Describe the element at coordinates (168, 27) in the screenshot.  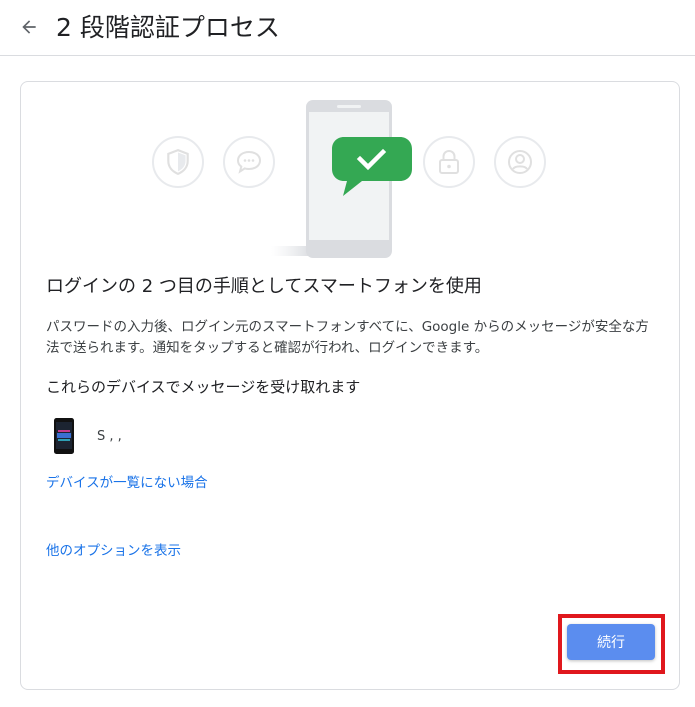
I see `page-title: 2 段階認証プロセス` at that location.